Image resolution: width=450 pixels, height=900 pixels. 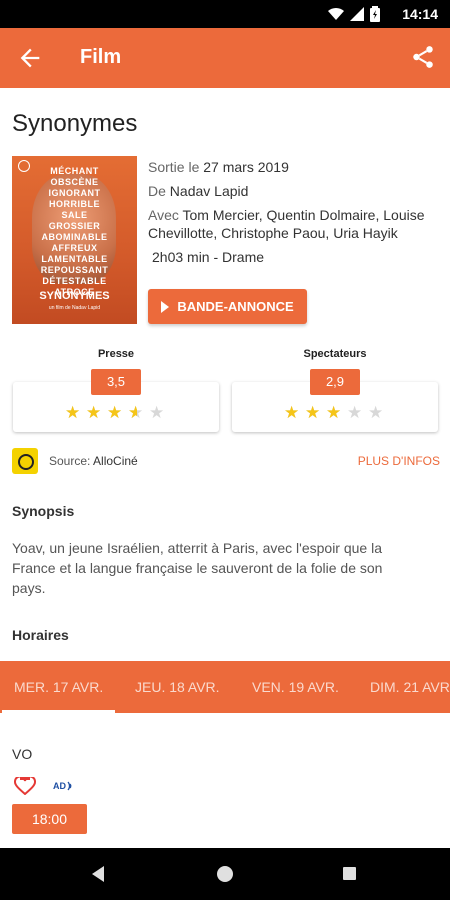 What do you see at coordinates (74, 259) in the screenshot?
I see `poster-word: LAMENTABLE` at bounding box center [74, 259].